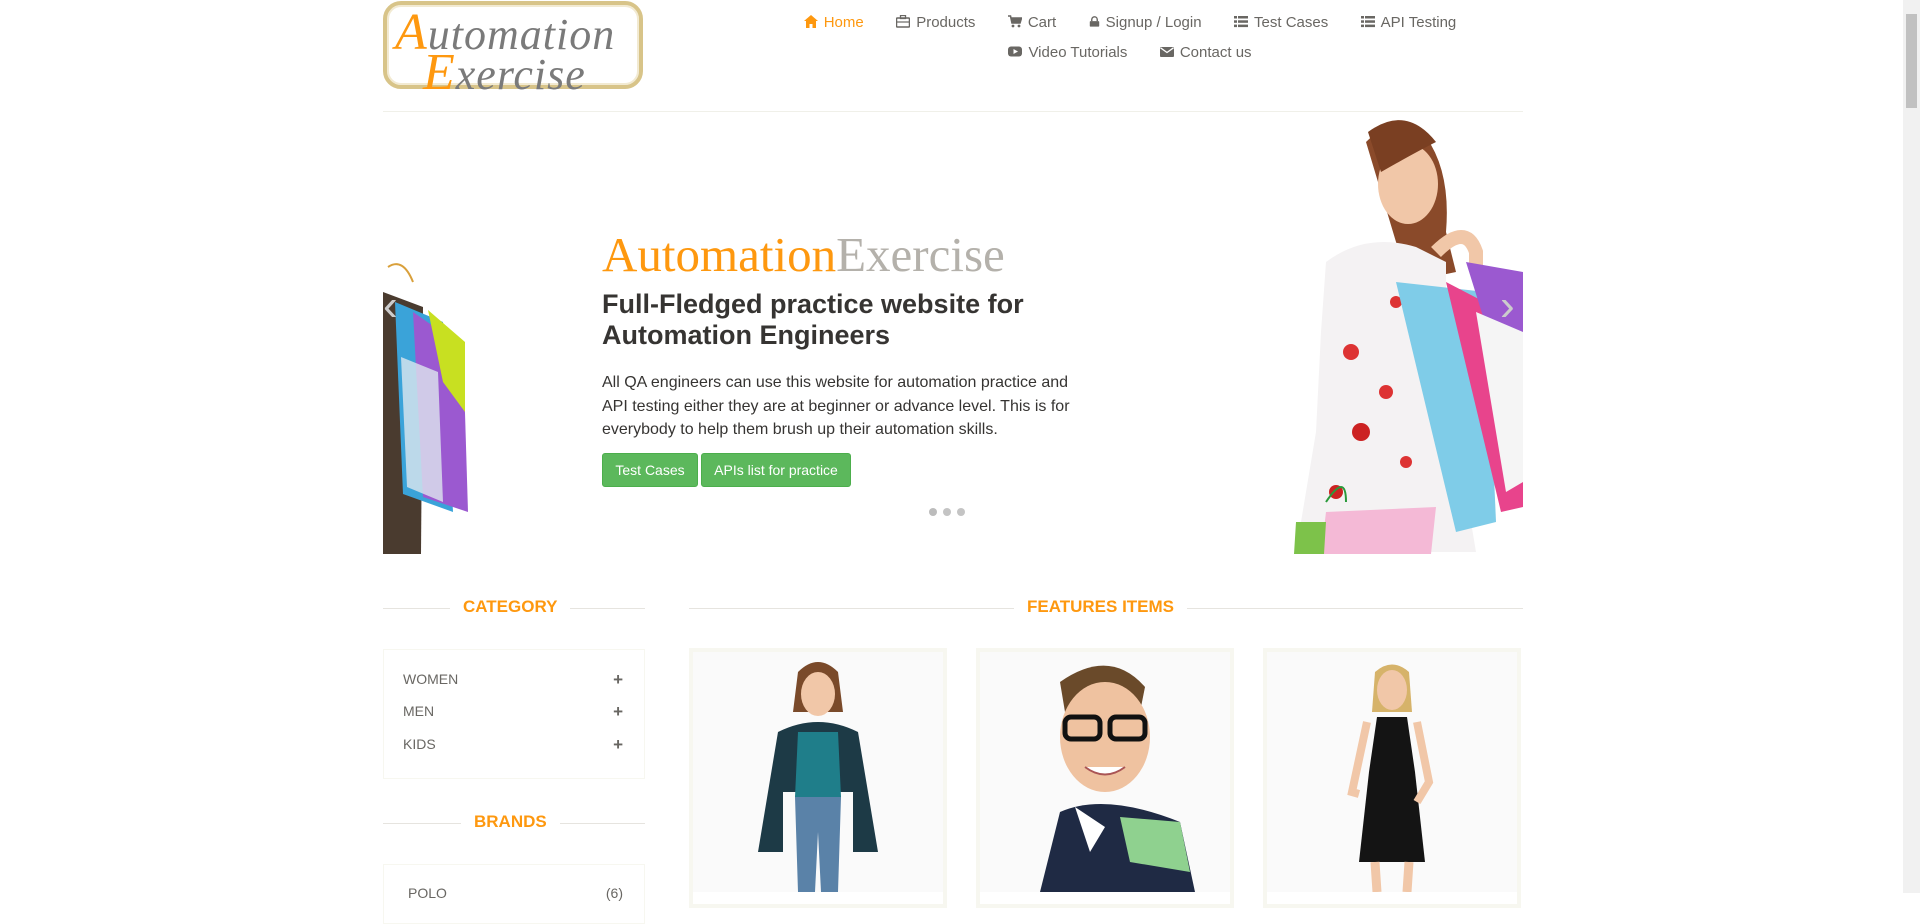 The height and width of the screenshot is (924, 1920). Describe the element at coordinates (431, 679) in the screenshot. I see `category-label: WOMEN` at that location.